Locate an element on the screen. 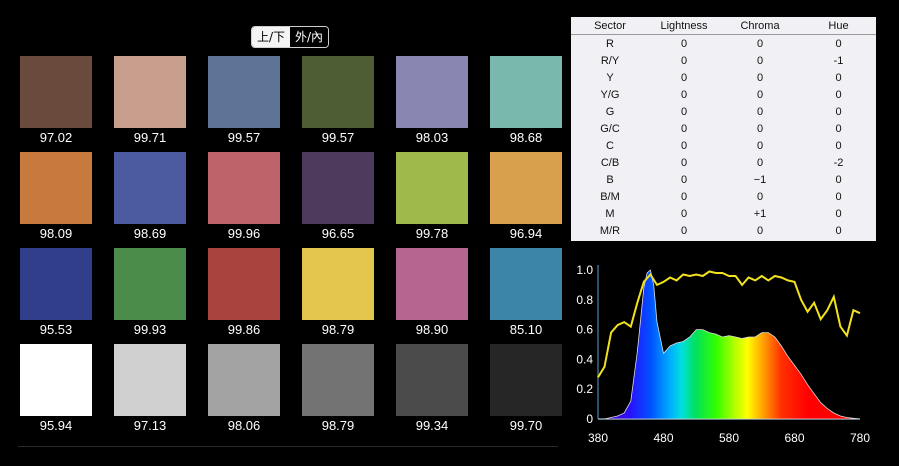  cell-chroma: −1 is located at coordinates (760, 179).